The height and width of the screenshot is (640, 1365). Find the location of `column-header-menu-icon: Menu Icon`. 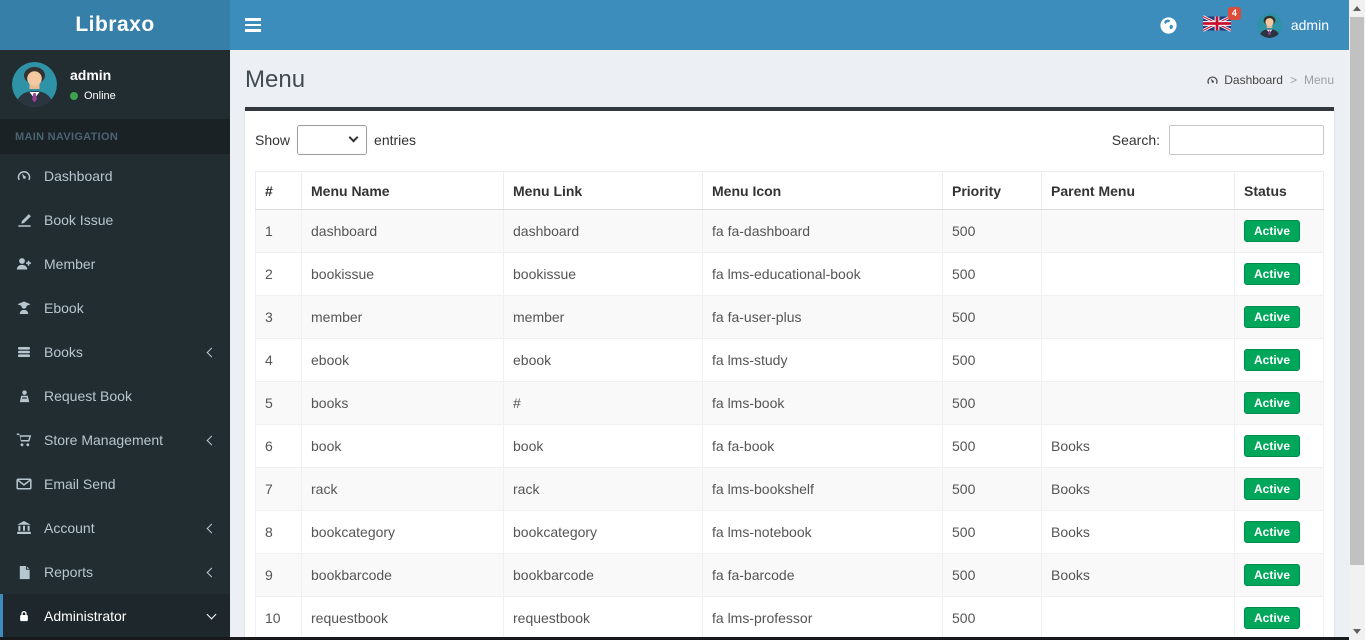

column-header-menu-icon: Menu Icon is located at coordinates (822, 190).